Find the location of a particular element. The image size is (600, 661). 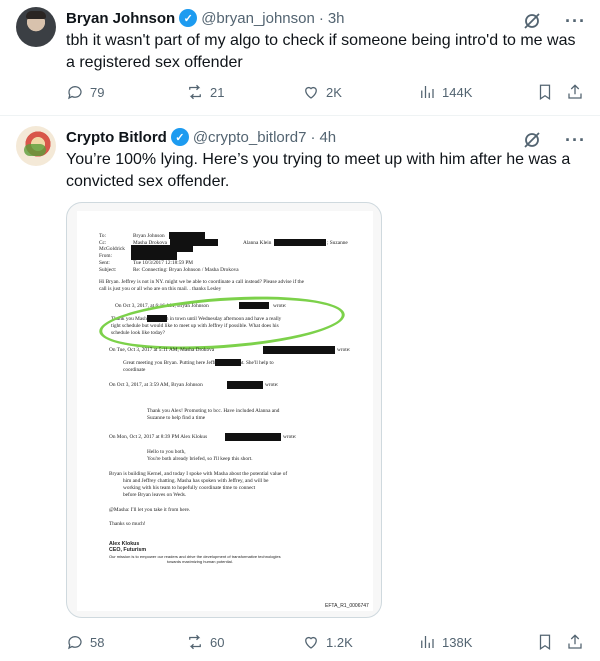

reply-count: 79 is located at coordinates (97, 92).